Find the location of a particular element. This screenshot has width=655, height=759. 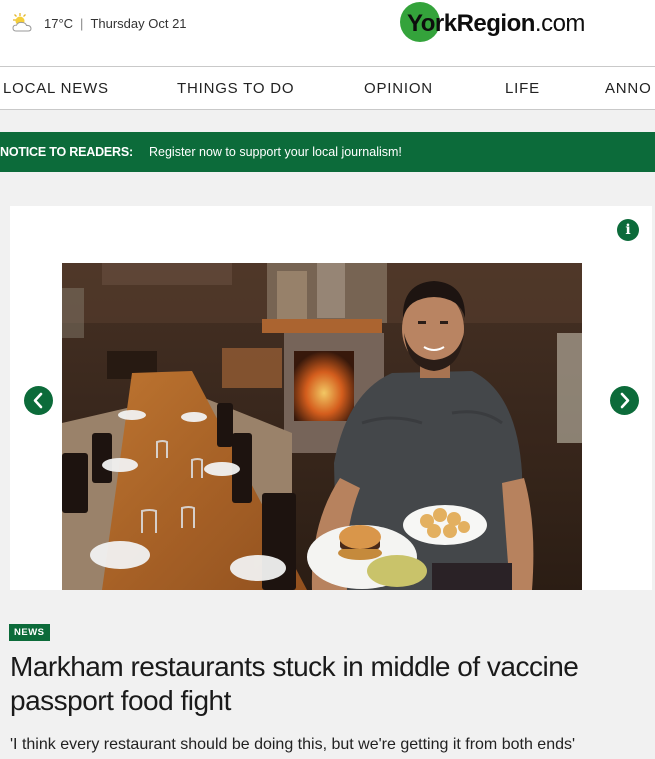

site-logo: YorkRegion.com is located at coordinates (492, 22).